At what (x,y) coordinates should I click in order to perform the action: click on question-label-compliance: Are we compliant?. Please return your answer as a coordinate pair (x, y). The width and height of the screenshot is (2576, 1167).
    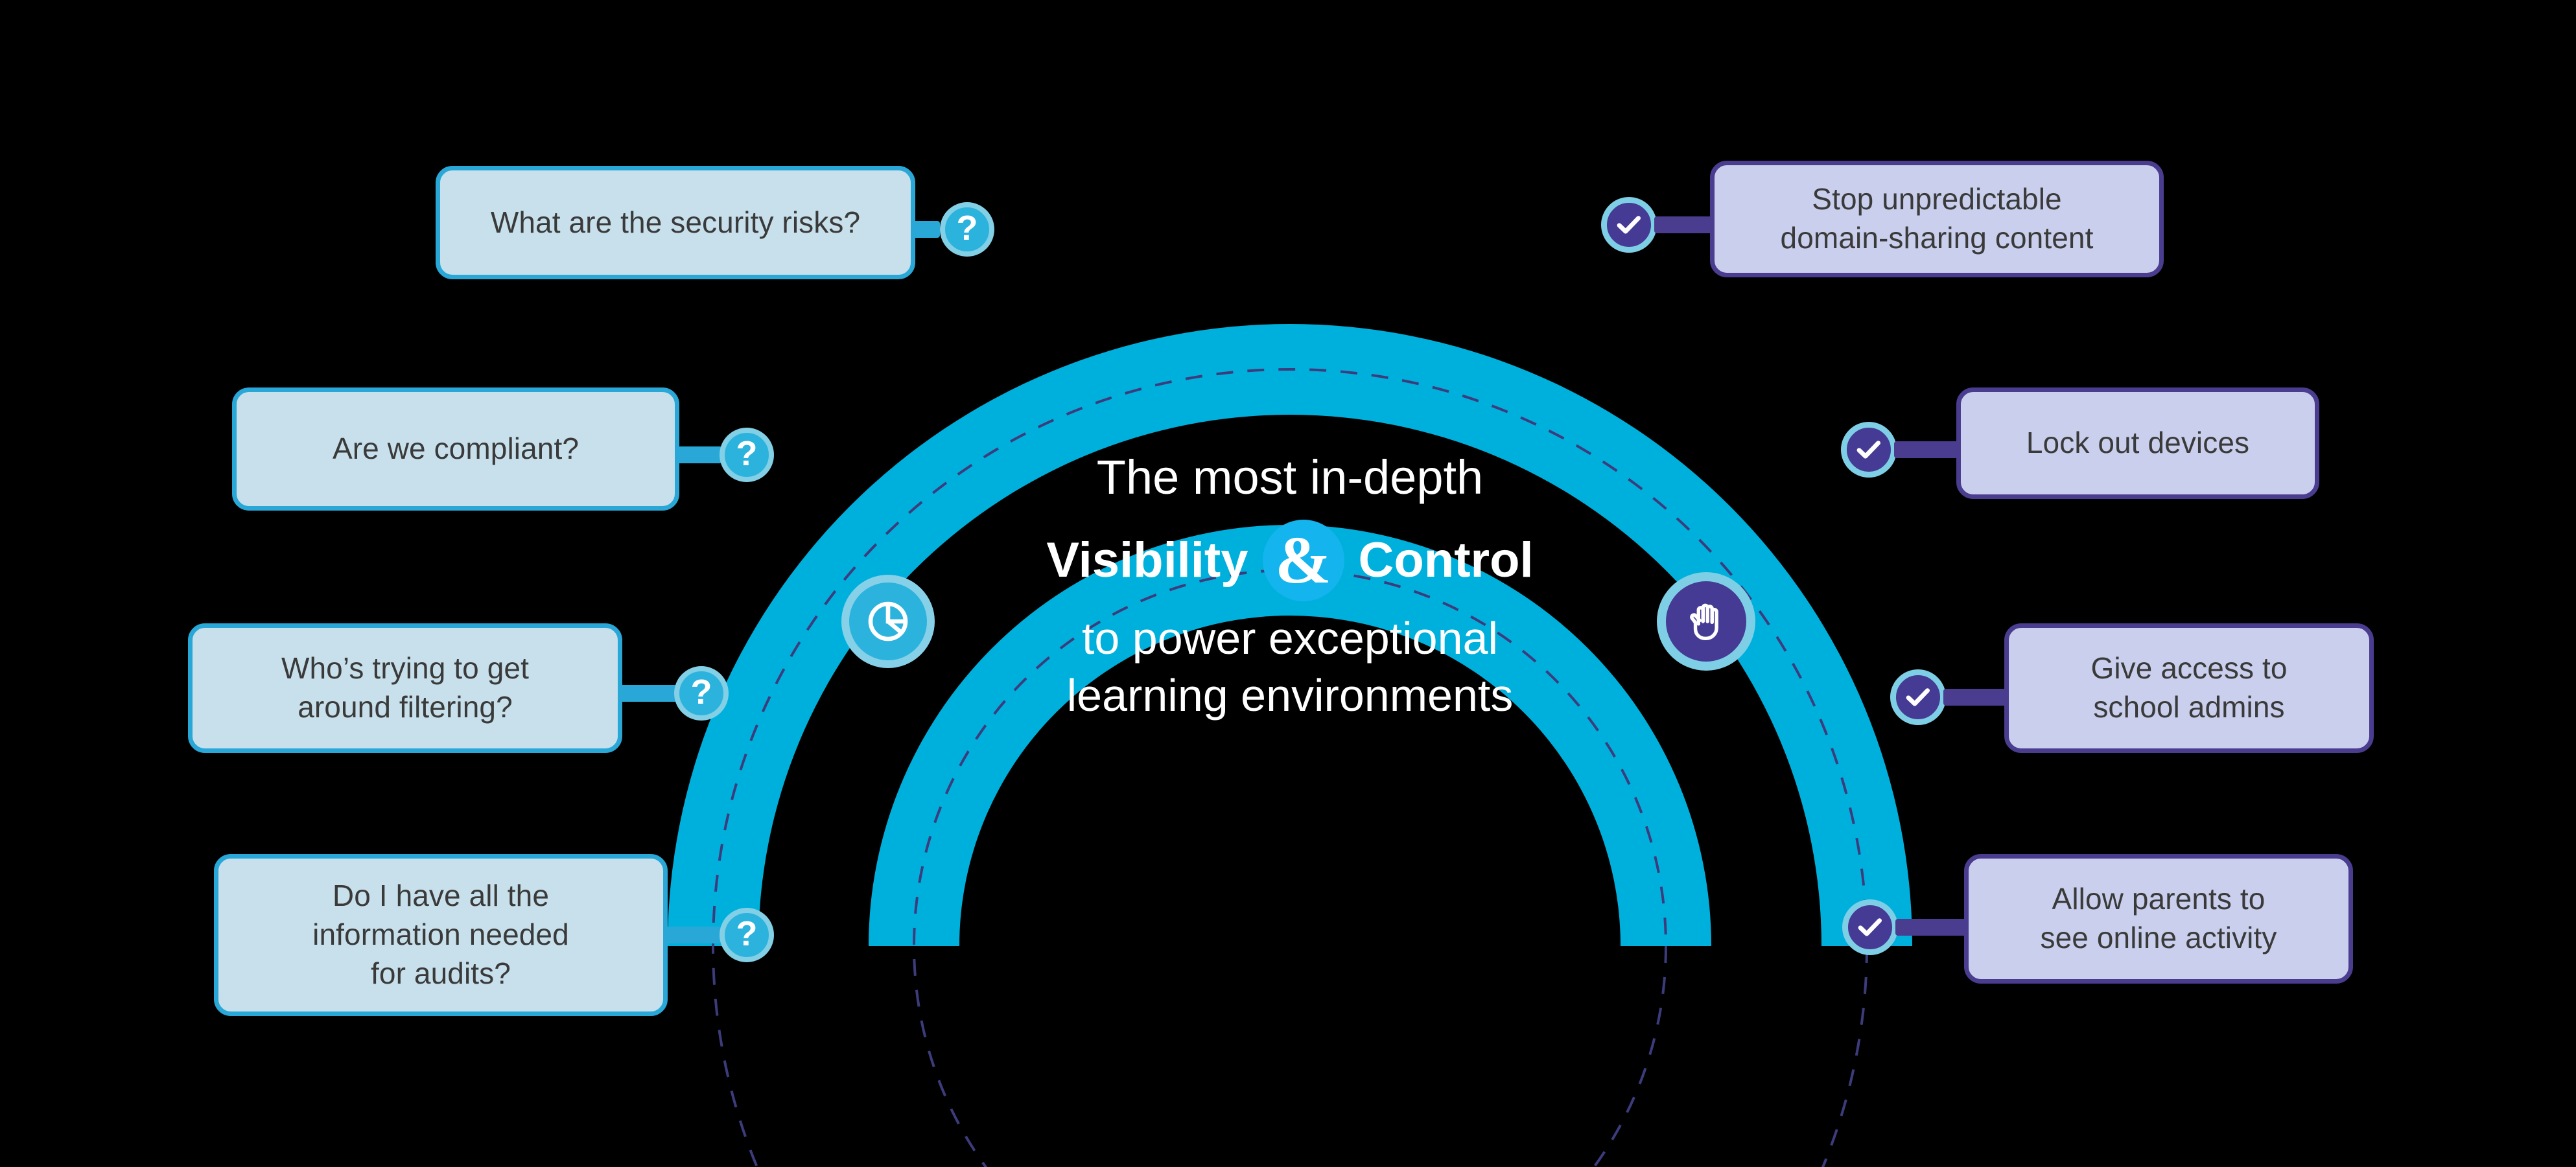
    Looking at the image, I should click on (456, 449).